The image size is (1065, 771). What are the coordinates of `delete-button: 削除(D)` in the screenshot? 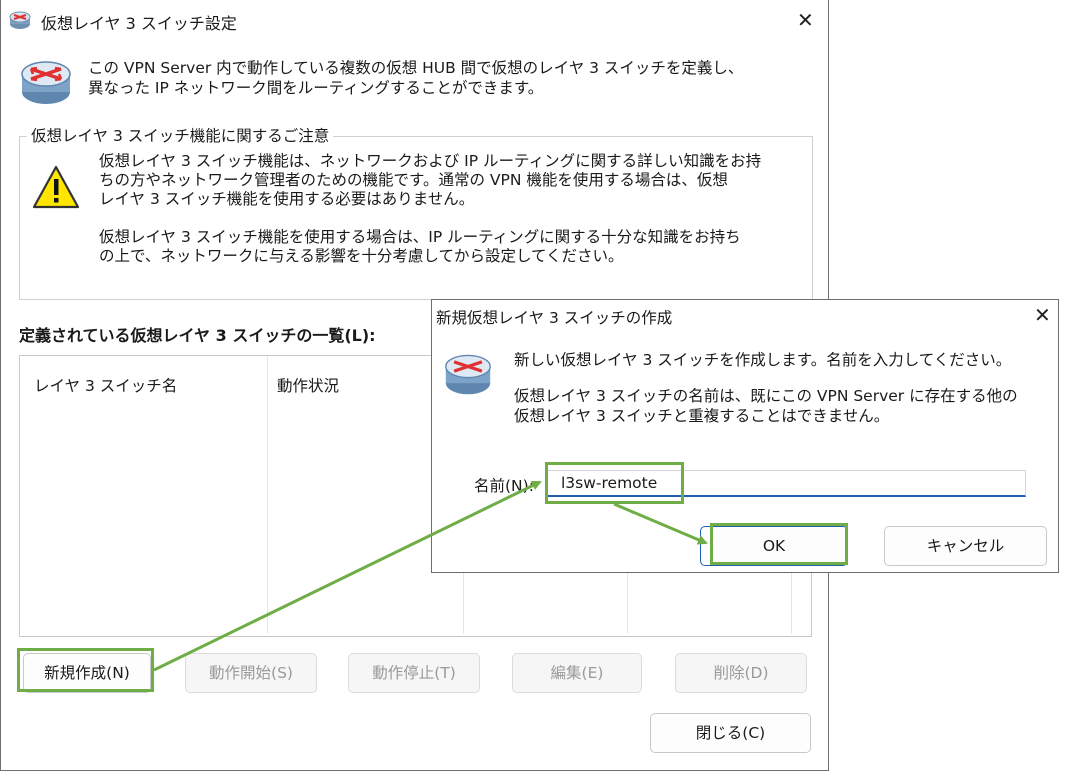 It's located at (741, 673).